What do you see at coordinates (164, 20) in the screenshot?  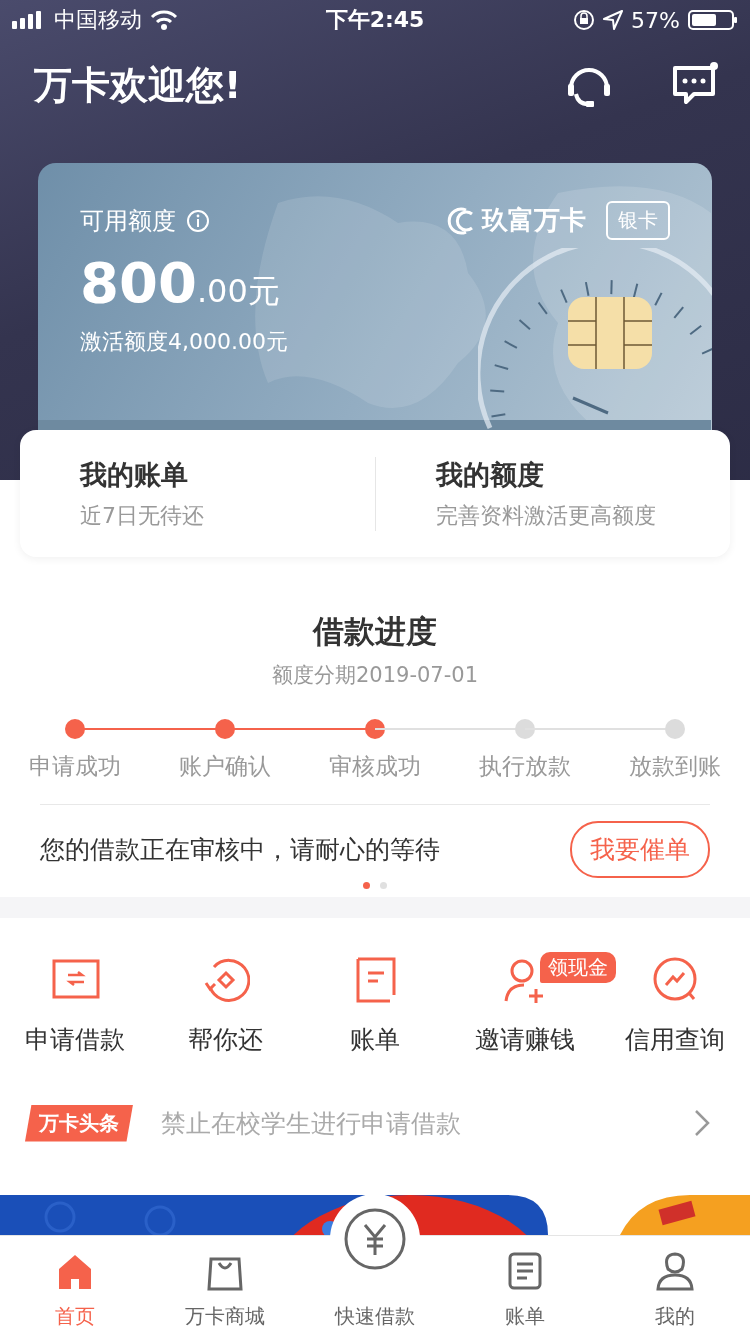 I see `wifi-icon` at bounding box center [164, 20].